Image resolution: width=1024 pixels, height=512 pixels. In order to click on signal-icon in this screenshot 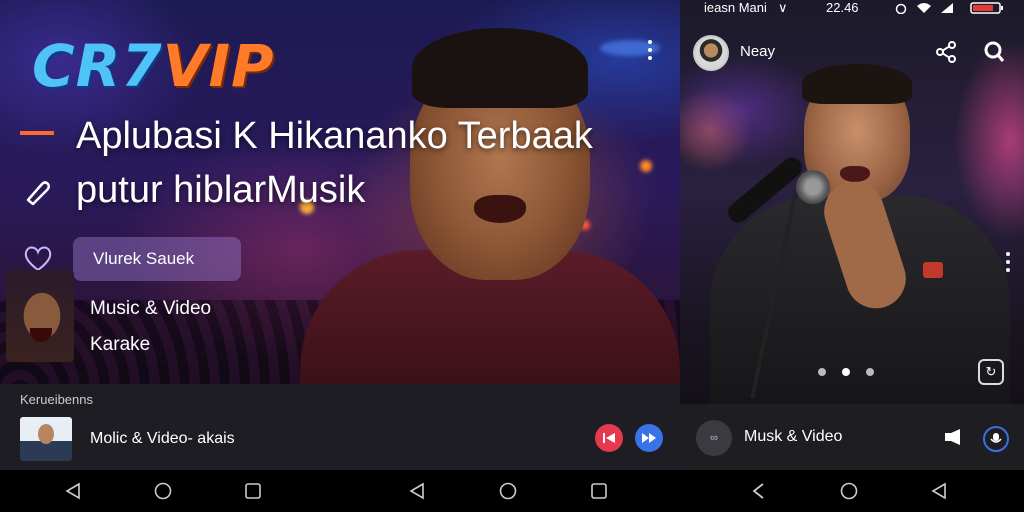, I will do `click(947, 8)`.